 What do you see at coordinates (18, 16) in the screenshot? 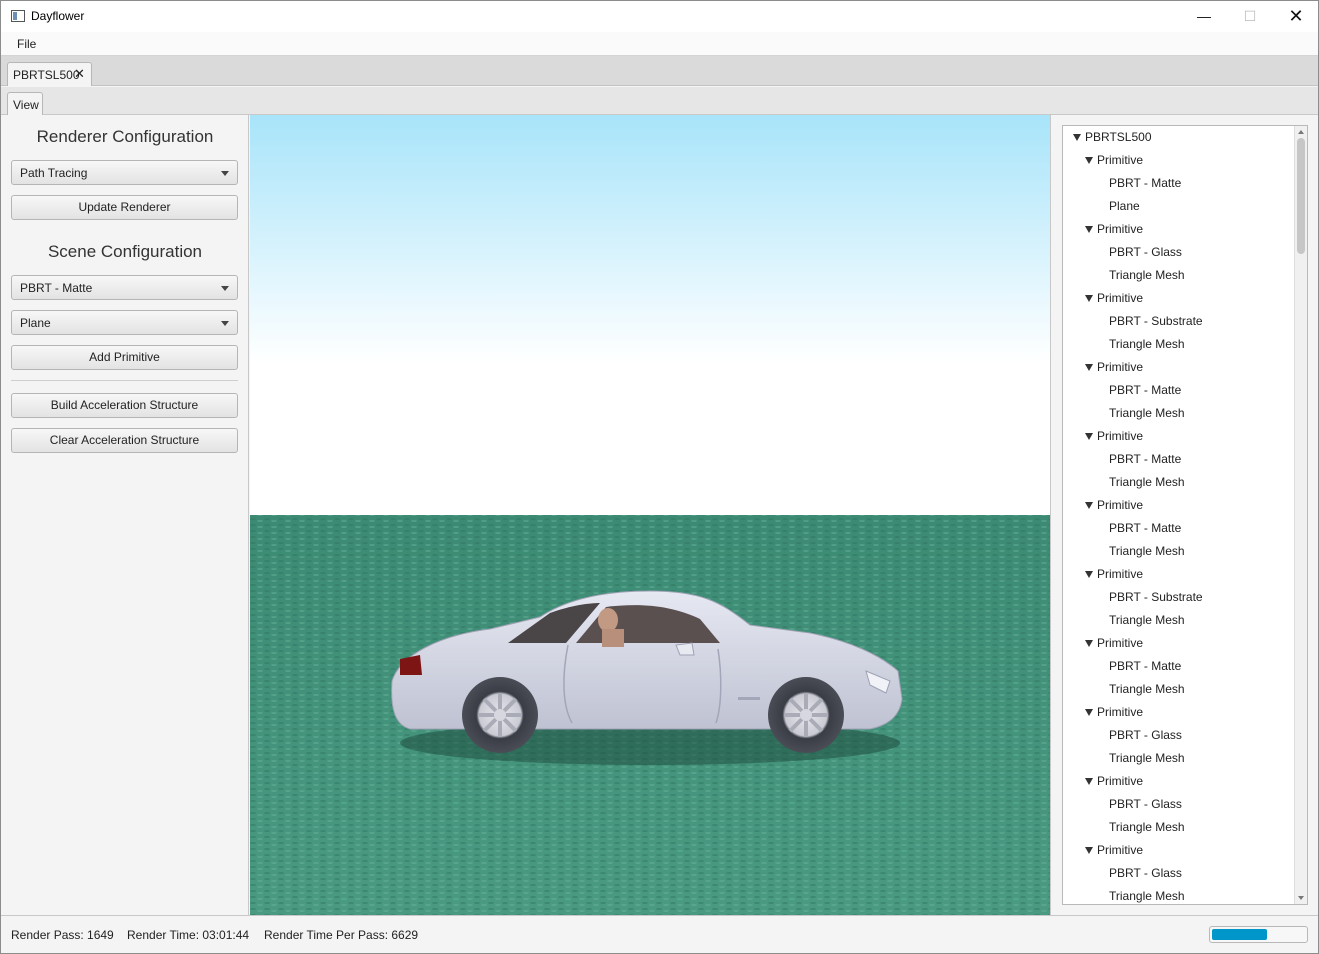
I see `window-app-icon` at bounding box center [18, 16].